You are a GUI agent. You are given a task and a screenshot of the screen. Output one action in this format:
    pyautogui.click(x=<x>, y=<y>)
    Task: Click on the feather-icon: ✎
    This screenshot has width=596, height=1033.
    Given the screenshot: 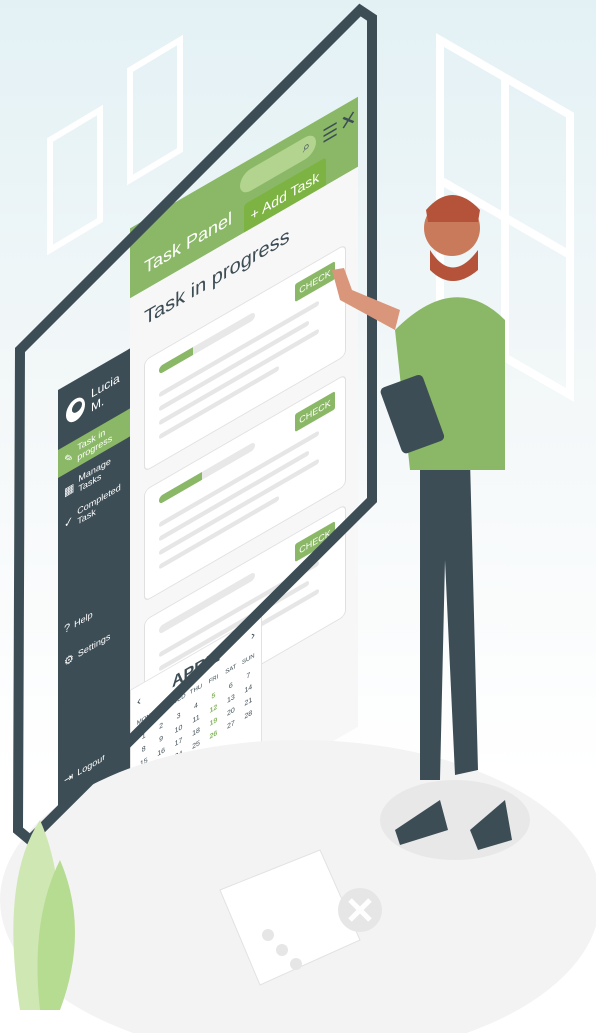 What is the action you would take?
    pyautogui.click(x=69, y=458)
    